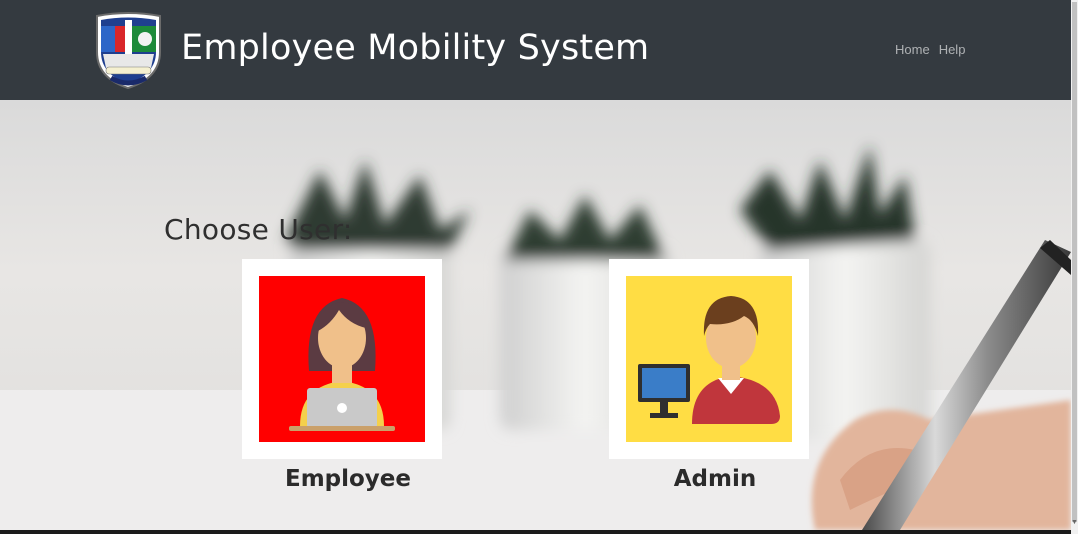 This screenshot has height=534, width=1078. I want to click on page-bottom-border, so click(535, 532).